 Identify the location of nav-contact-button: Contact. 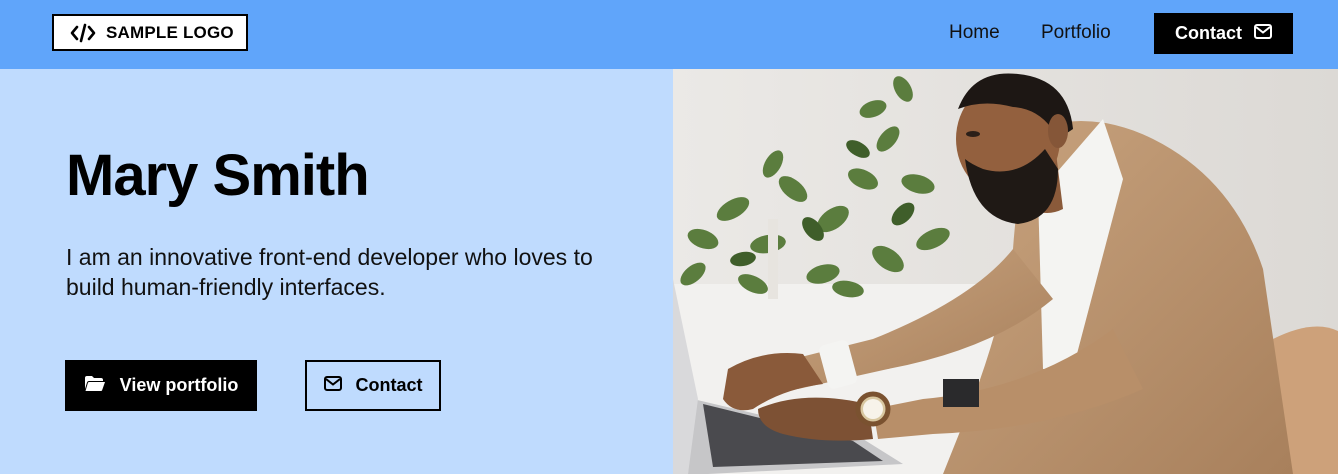
(1223, 33).